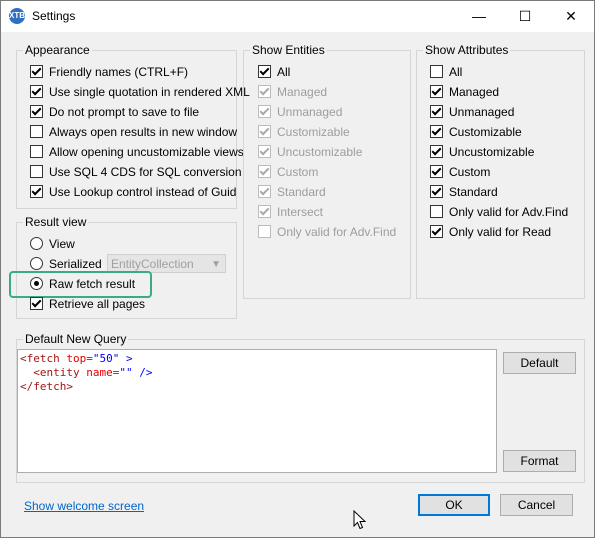  I want to click on close-button: ✕, so click(571, 16).